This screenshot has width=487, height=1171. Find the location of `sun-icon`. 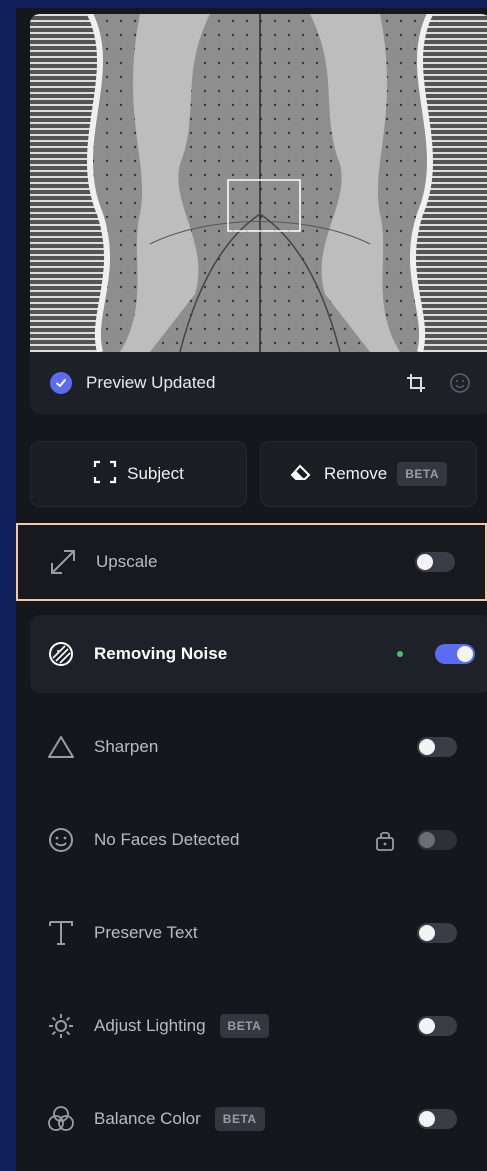

sun-icon is located at coordinates (61, 1026).